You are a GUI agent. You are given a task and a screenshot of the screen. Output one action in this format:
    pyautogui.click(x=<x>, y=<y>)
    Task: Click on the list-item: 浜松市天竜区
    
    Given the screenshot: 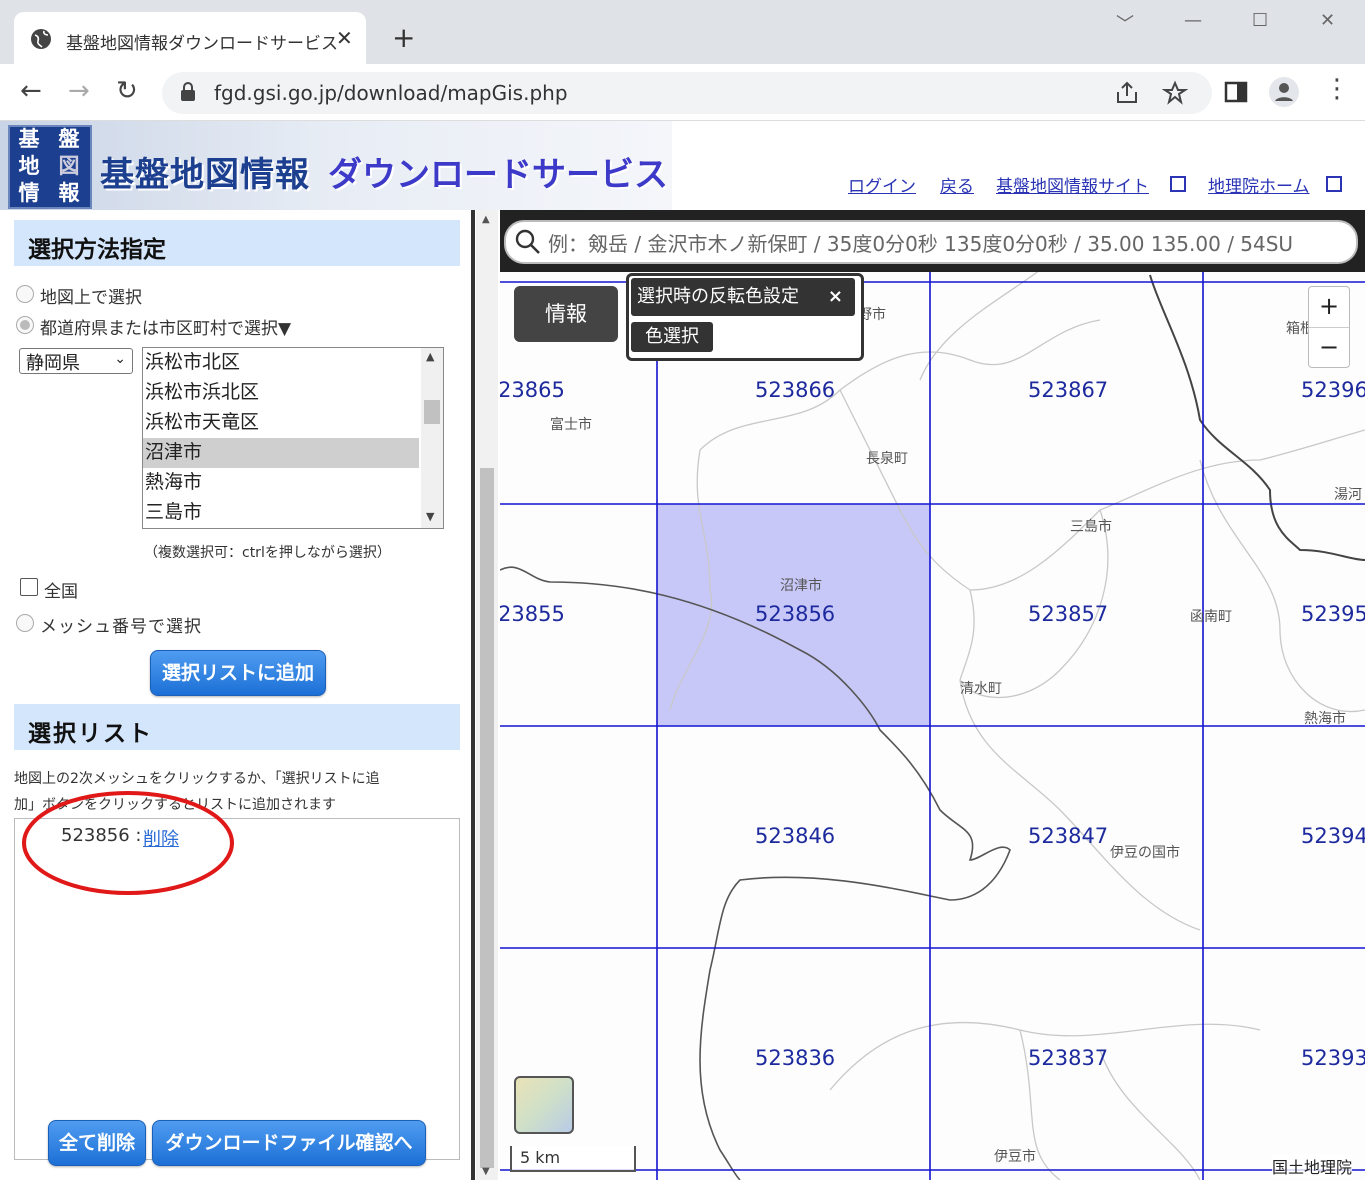 What is the action you would take?
    pyautogui.click(x=281, y=423)
    